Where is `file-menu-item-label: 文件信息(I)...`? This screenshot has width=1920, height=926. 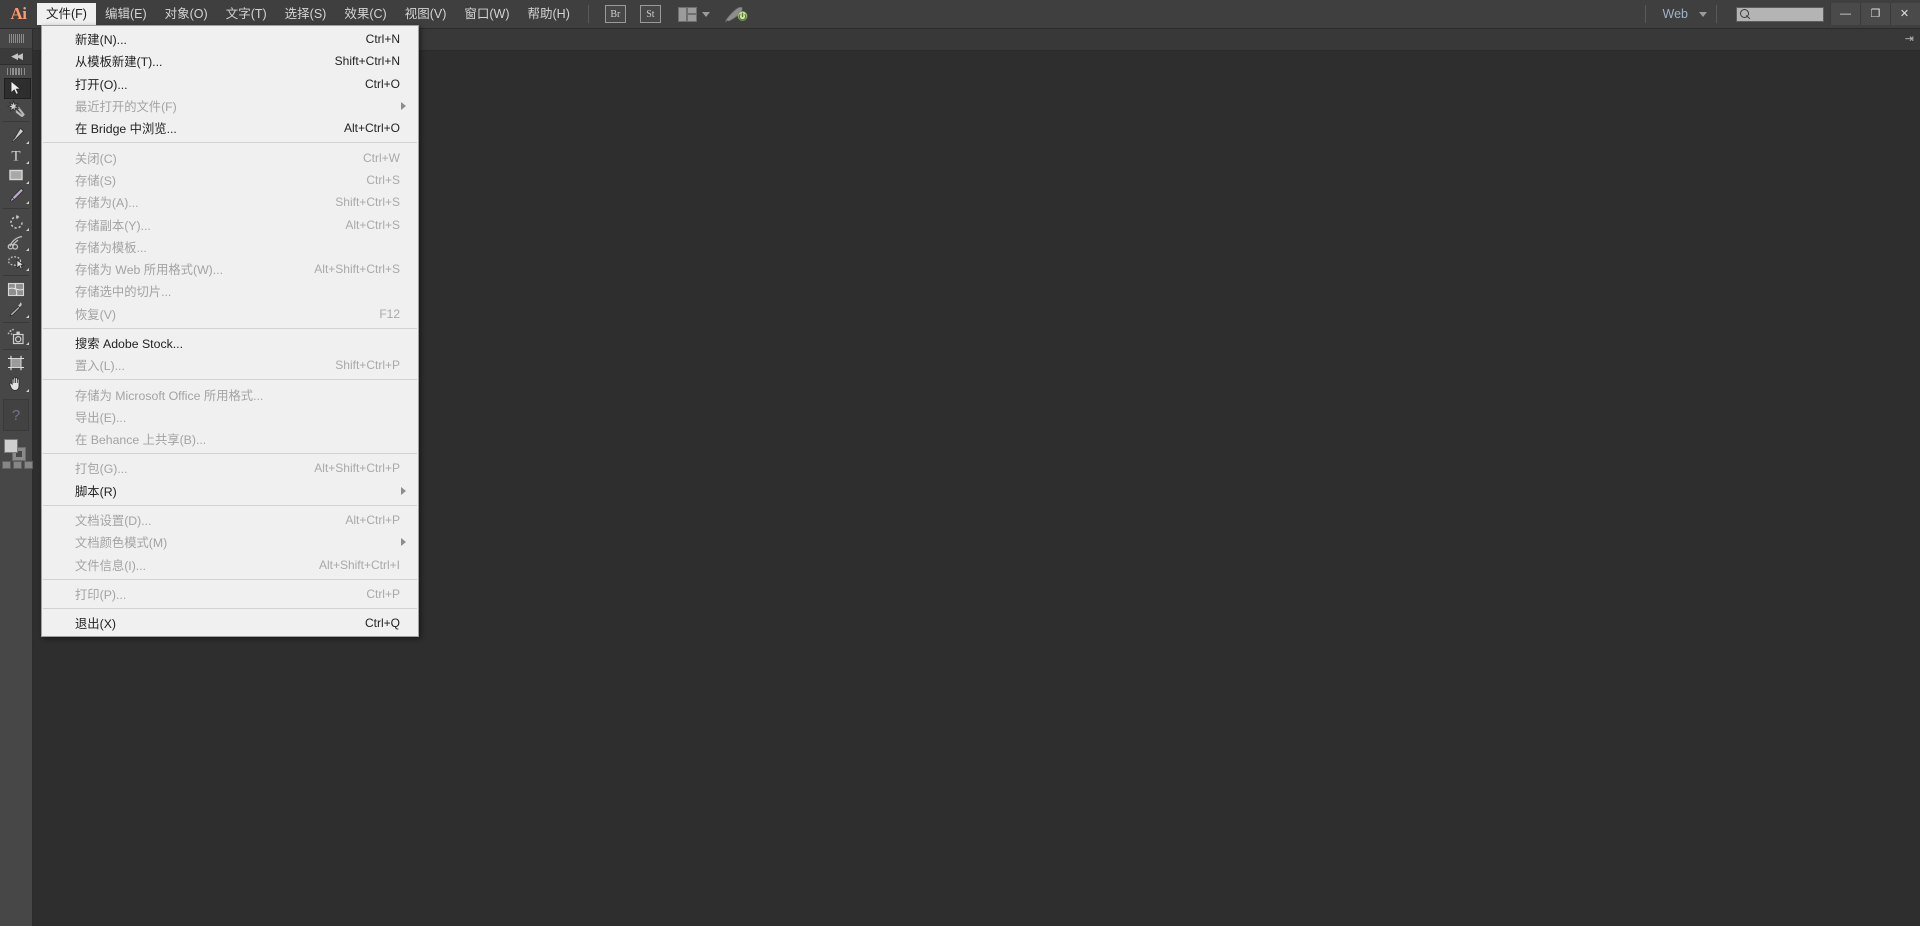 file-menu-item-label: 文件信息(I)... is located at coordinates (111, 565).